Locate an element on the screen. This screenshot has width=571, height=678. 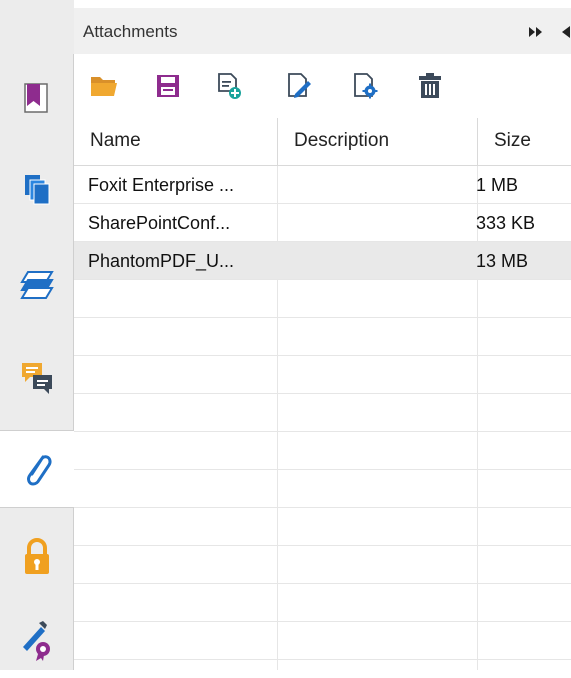
folder-open-icon is located at coordinates (104, 86).